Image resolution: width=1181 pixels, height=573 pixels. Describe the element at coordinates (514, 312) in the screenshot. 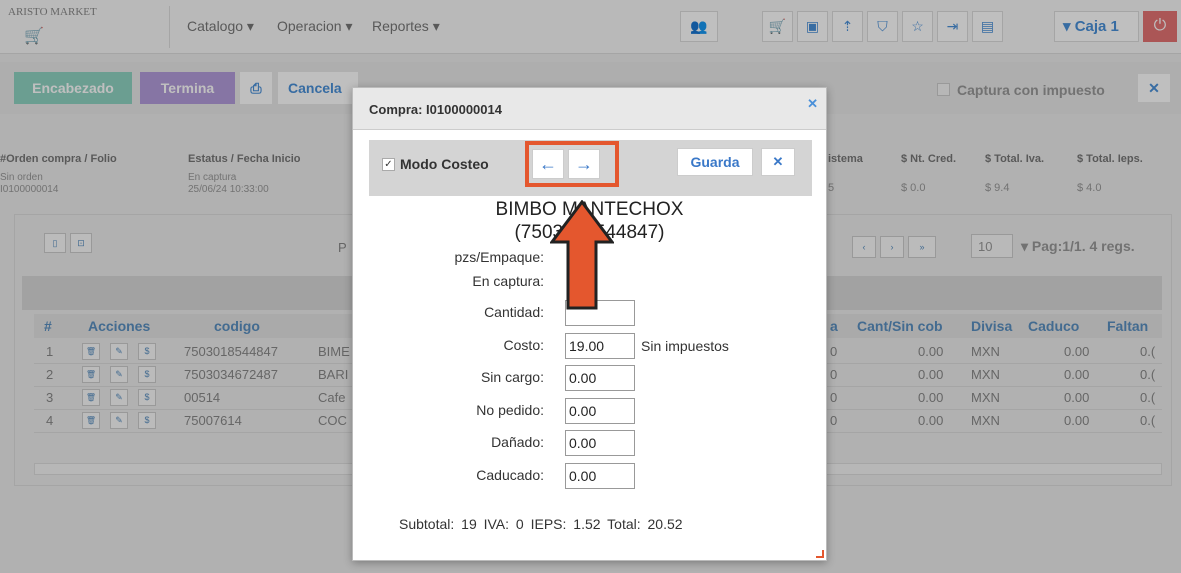

I see `field-label: Cantidad:` at that location.